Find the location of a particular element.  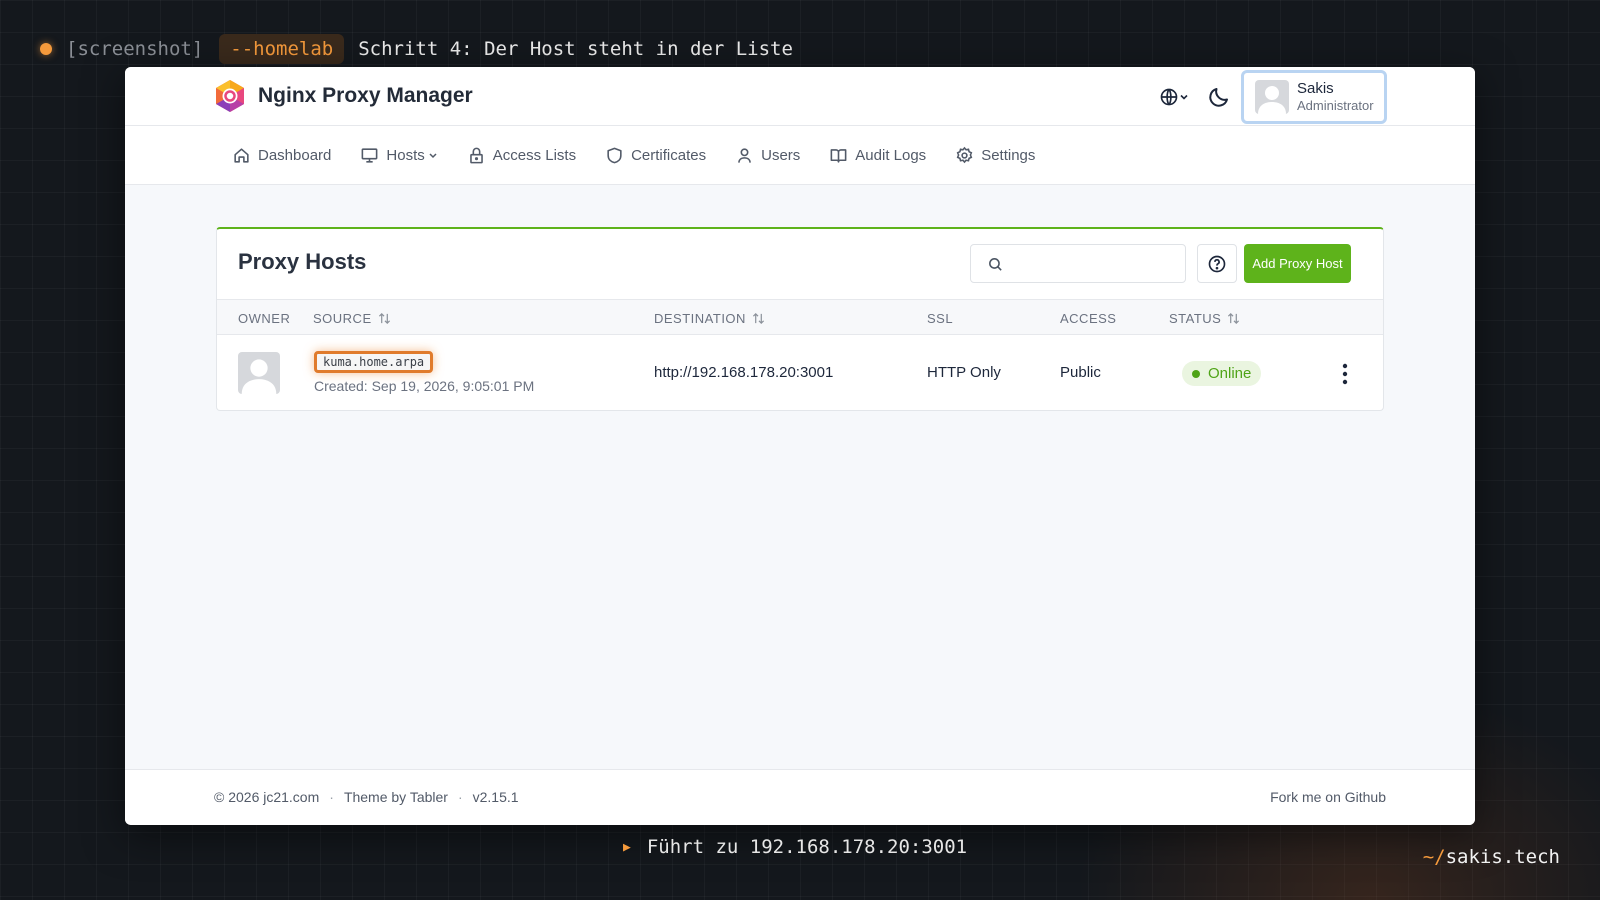

lock-icon is located at coordinates (476, 155).